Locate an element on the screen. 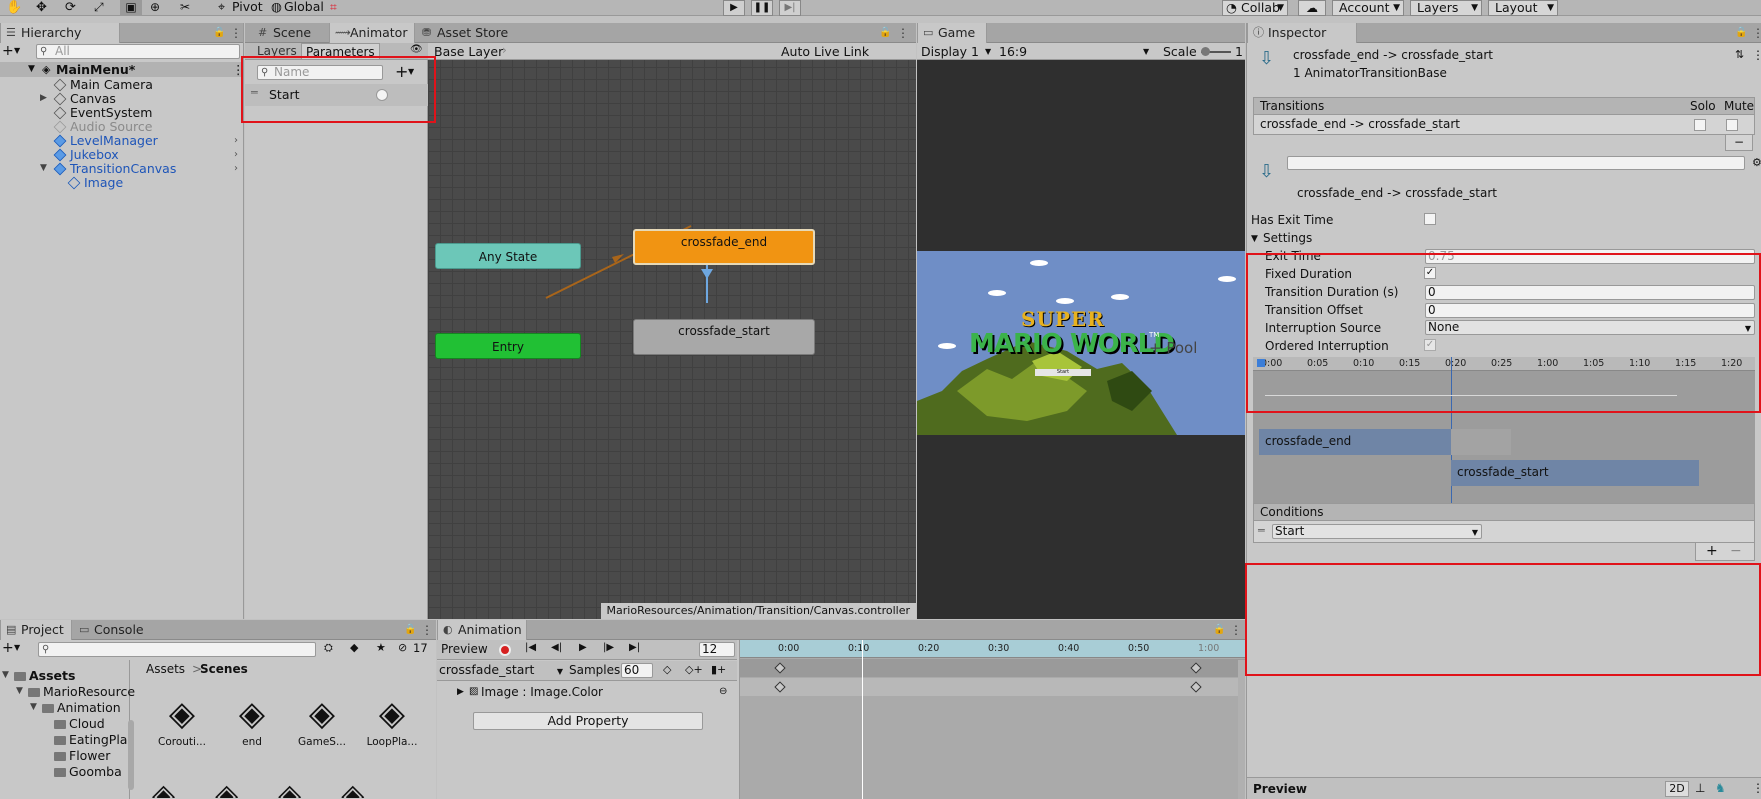 The image size is (1761, 799). first-key-icon: |◀ is located at coordinates (530, 647).